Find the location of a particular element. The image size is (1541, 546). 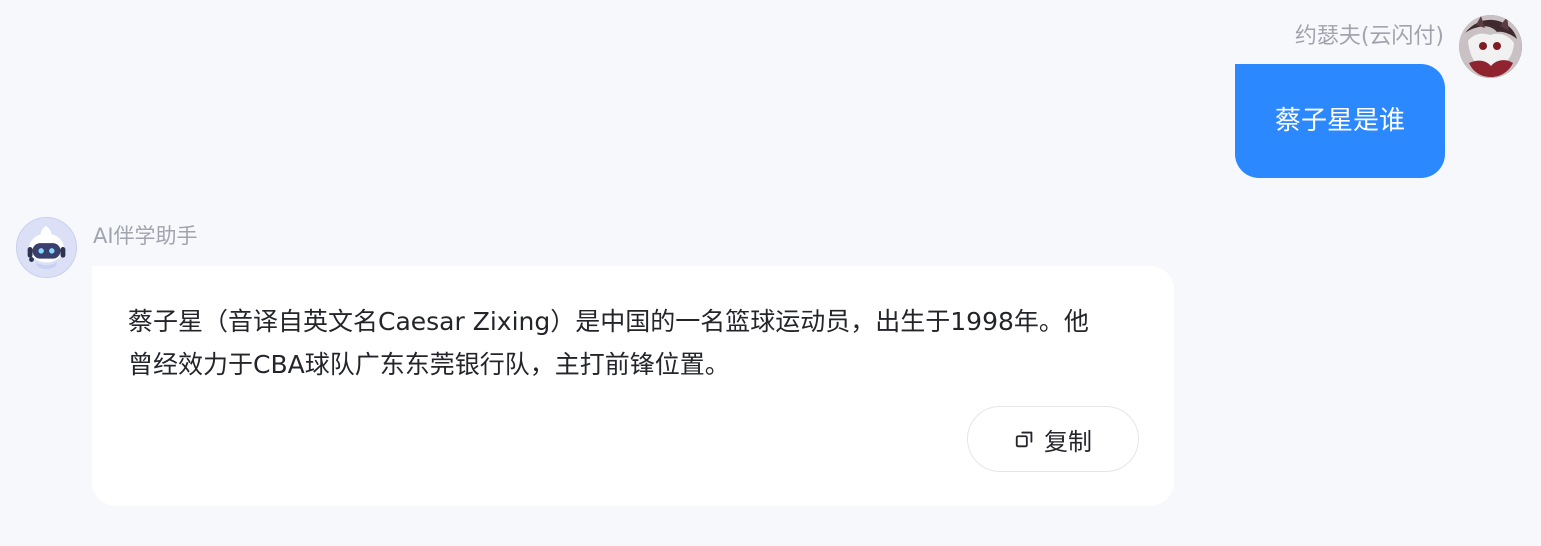

copy-icon is located at coordinates (1025, 439).